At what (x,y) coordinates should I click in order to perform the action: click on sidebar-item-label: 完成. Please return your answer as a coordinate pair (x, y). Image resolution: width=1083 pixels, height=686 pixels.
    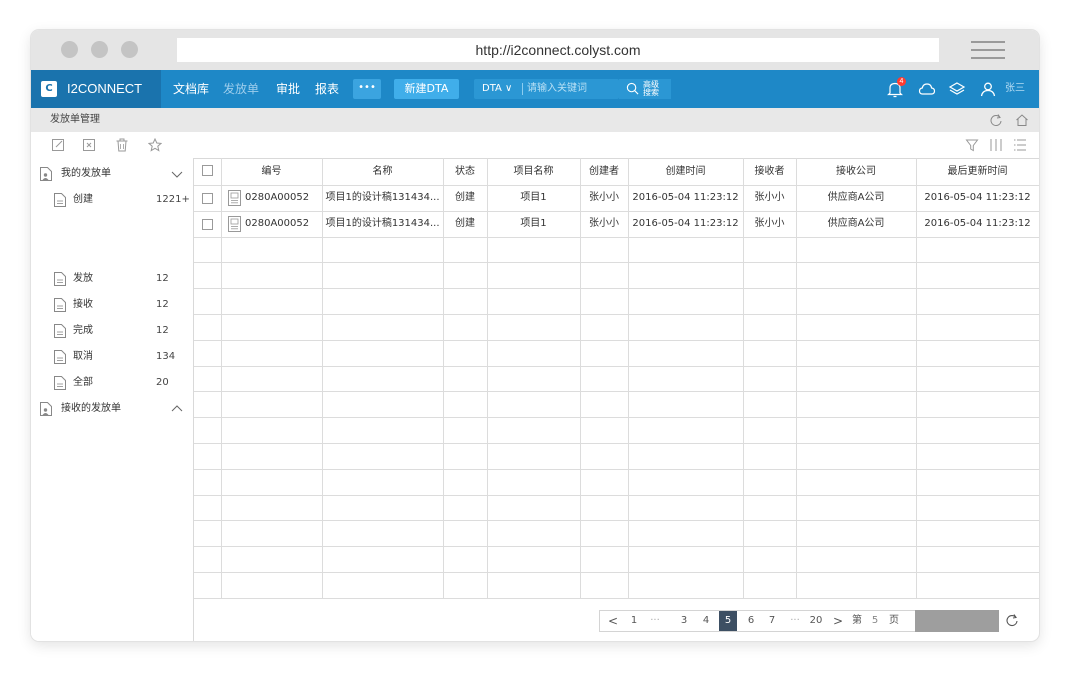
    Looking at the image, I should click on (83, 330).